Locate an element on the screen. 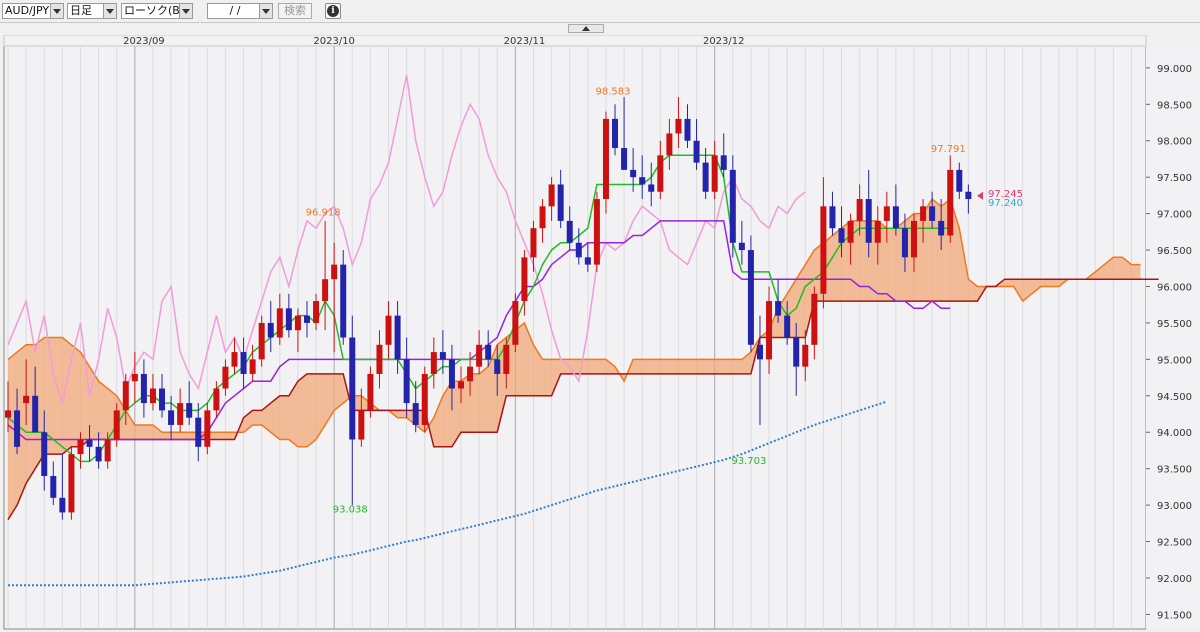 This screenshot has height=632, width=1200. y-tick-label: 91.500 is located at coordinates (1174, 615).